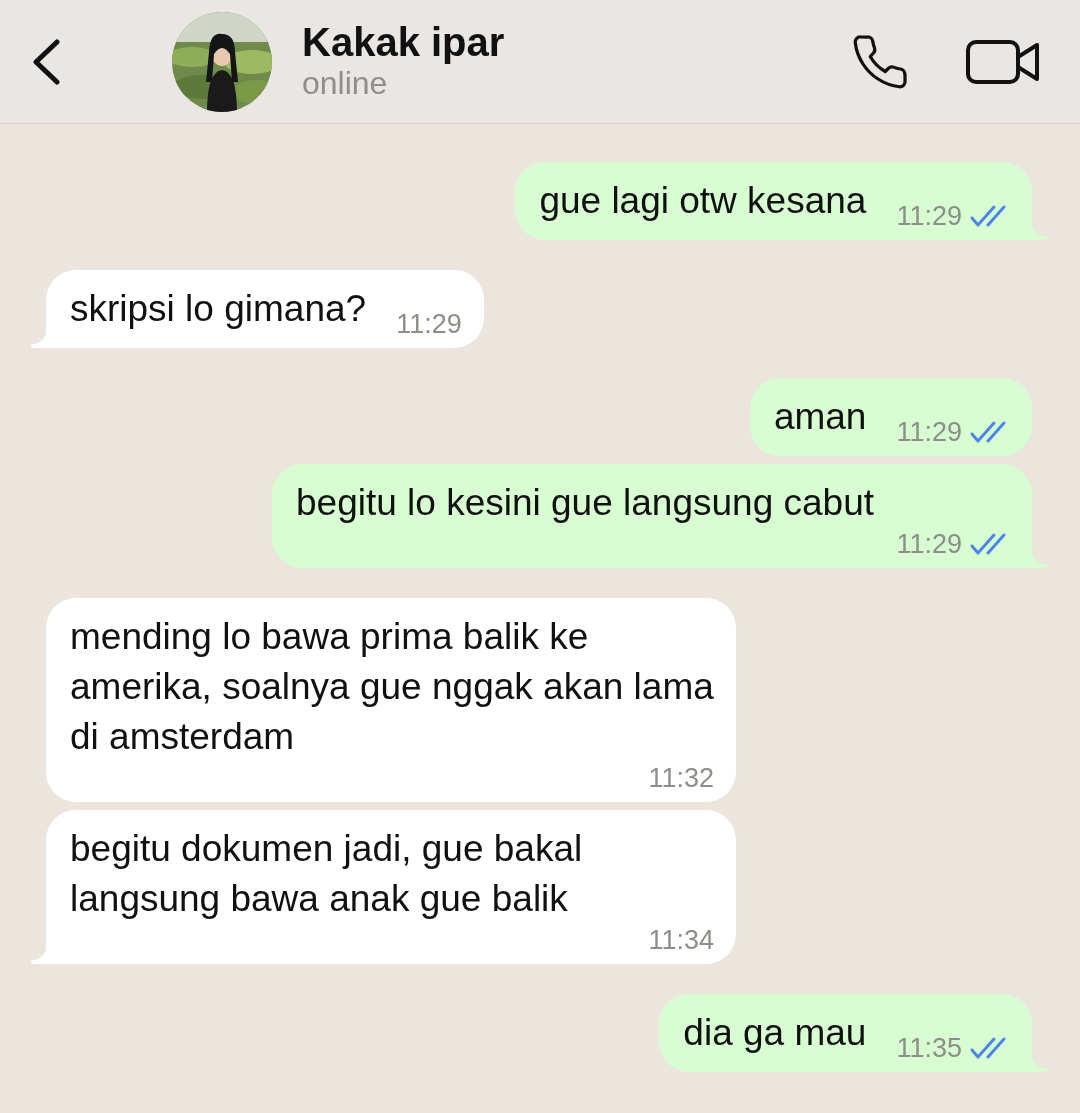  I want to click on message-text: mending lo bawa prima balik ke amerika, soalnya gue nggak akan lama di amsterdam, so click(392, 687).